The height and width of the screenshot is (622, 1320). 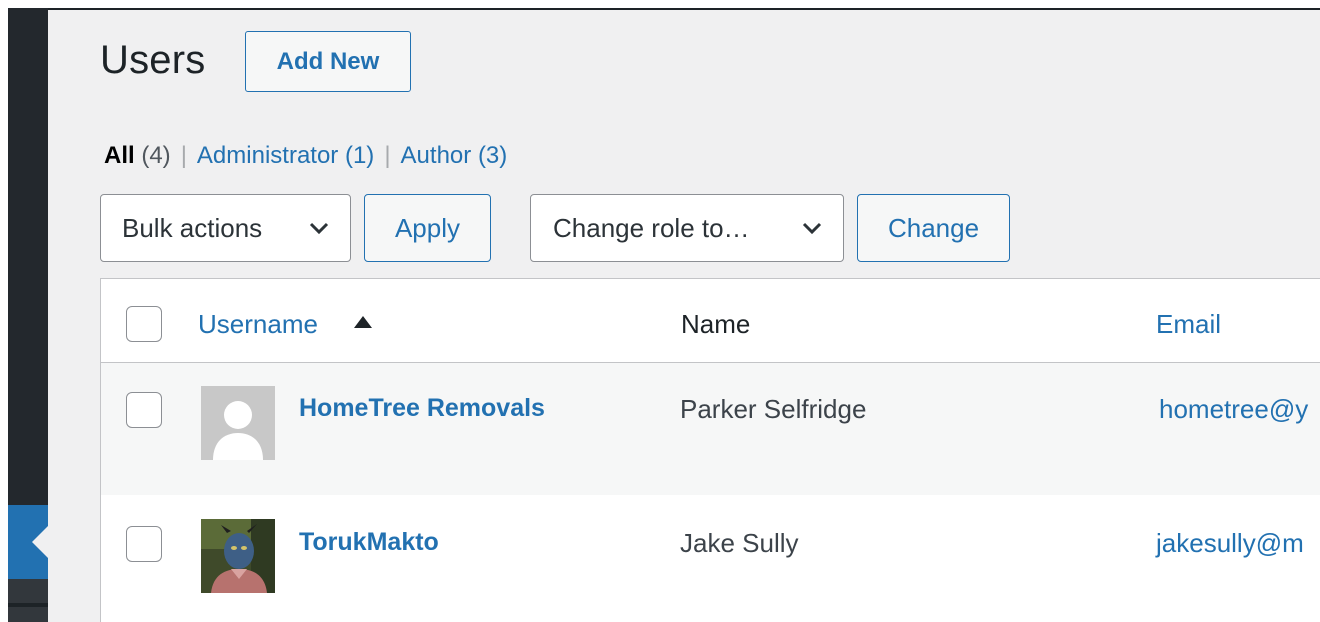 I want to click on table-header: Username Name Email, so click(x=710, y=321).